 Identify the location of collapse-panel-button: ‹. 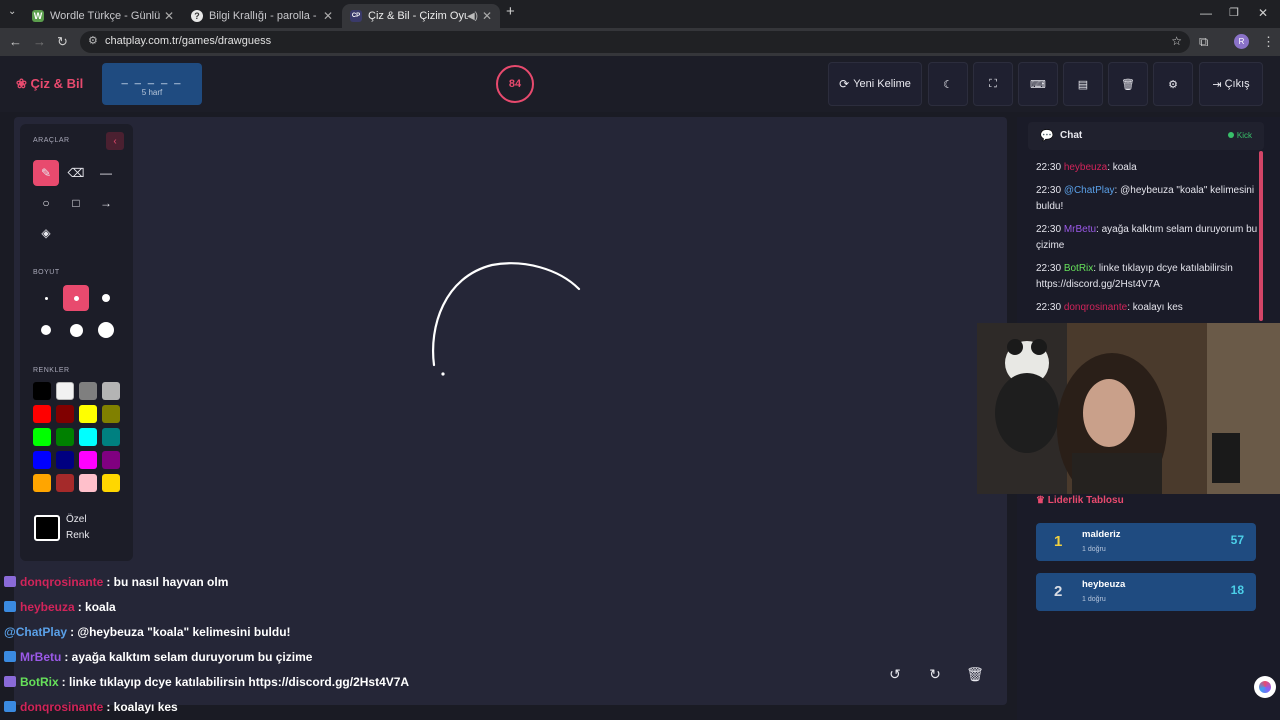
(115, 141).